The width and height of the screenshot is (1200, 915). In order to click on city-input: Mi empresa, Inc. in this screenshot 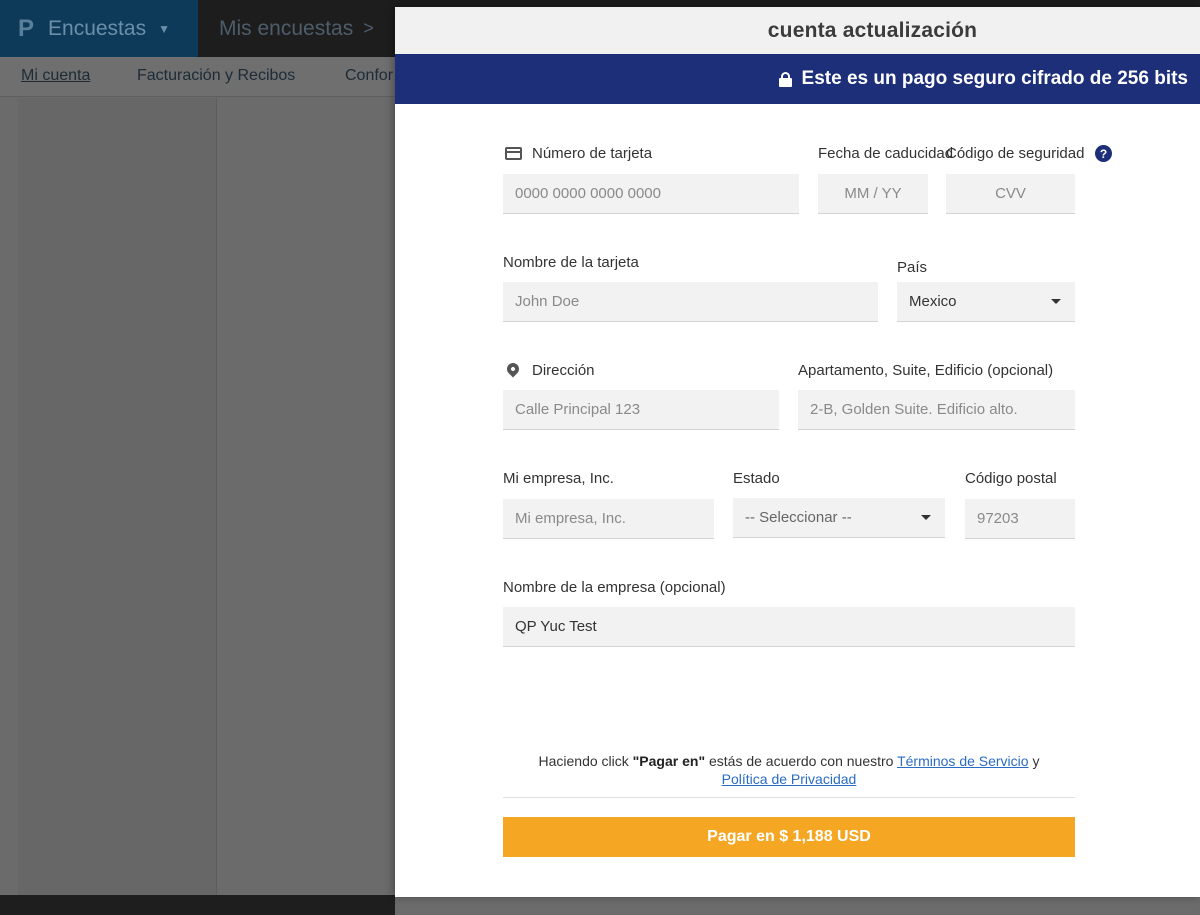, I will do `click(608, 519)`.